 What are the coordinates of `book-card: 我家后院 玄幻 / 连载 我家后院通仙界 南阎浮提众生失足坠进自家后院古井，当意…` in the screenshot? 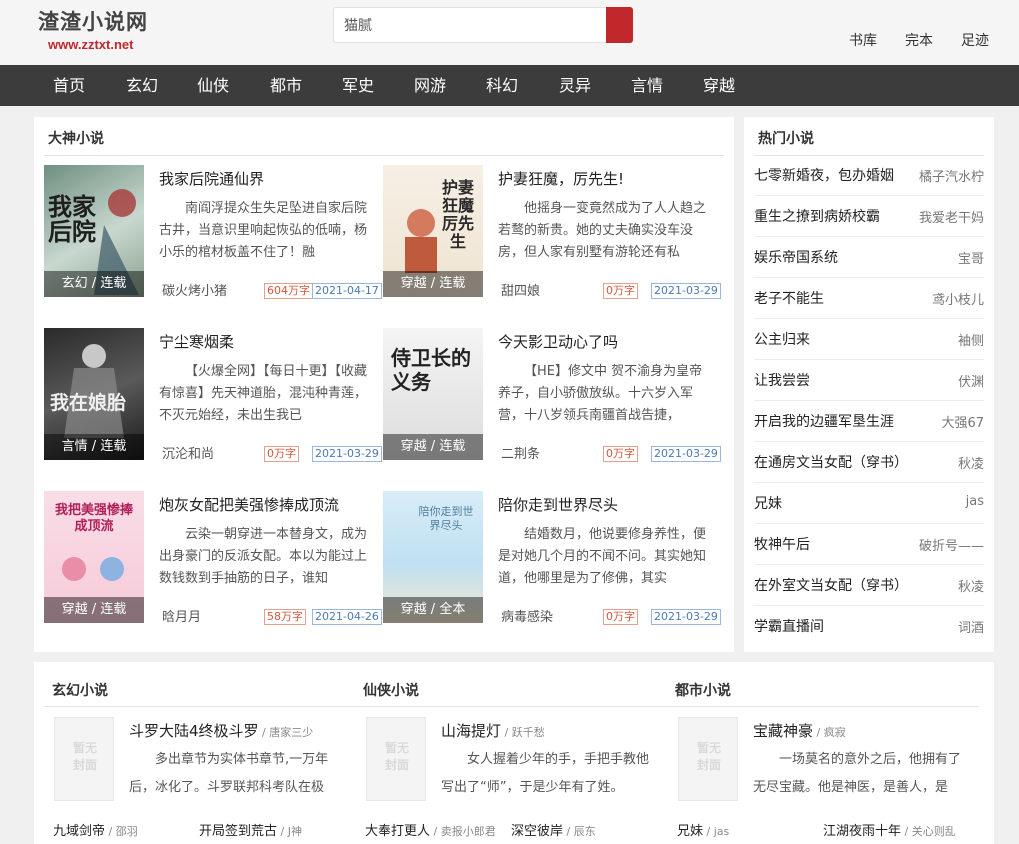 It's located at (213, 232).